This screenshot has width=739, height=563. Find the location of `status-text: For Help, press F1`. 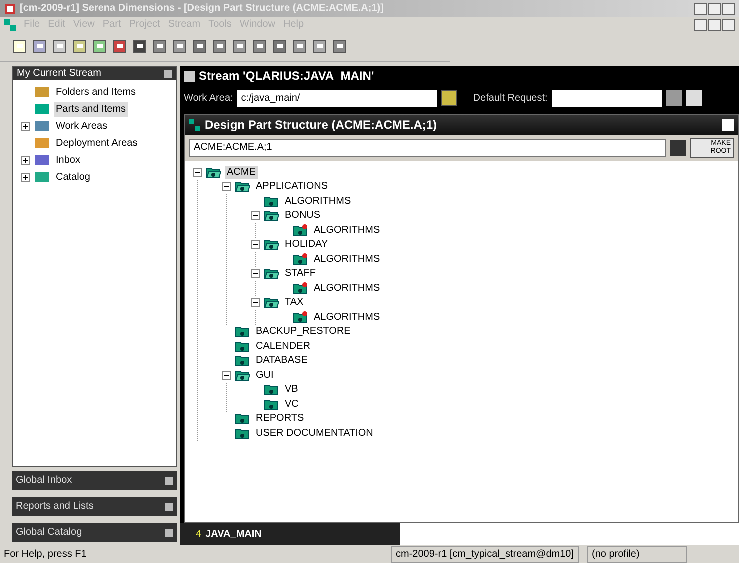

status-text: For Help, press F1 is located at coordinates (45, 555).